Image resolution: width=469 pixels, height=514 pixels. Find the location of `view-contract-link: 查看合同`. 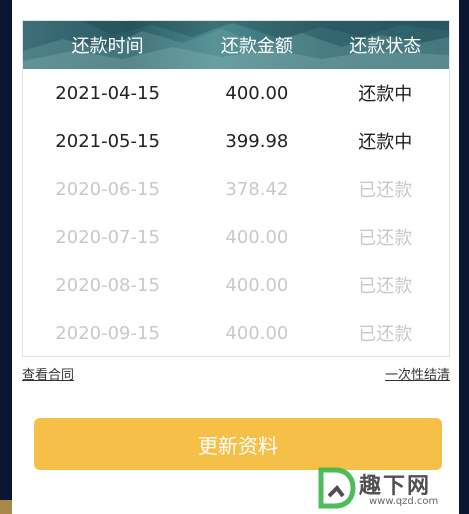

view-contract-link: 查看合同 is located at coordinates (48, 373).